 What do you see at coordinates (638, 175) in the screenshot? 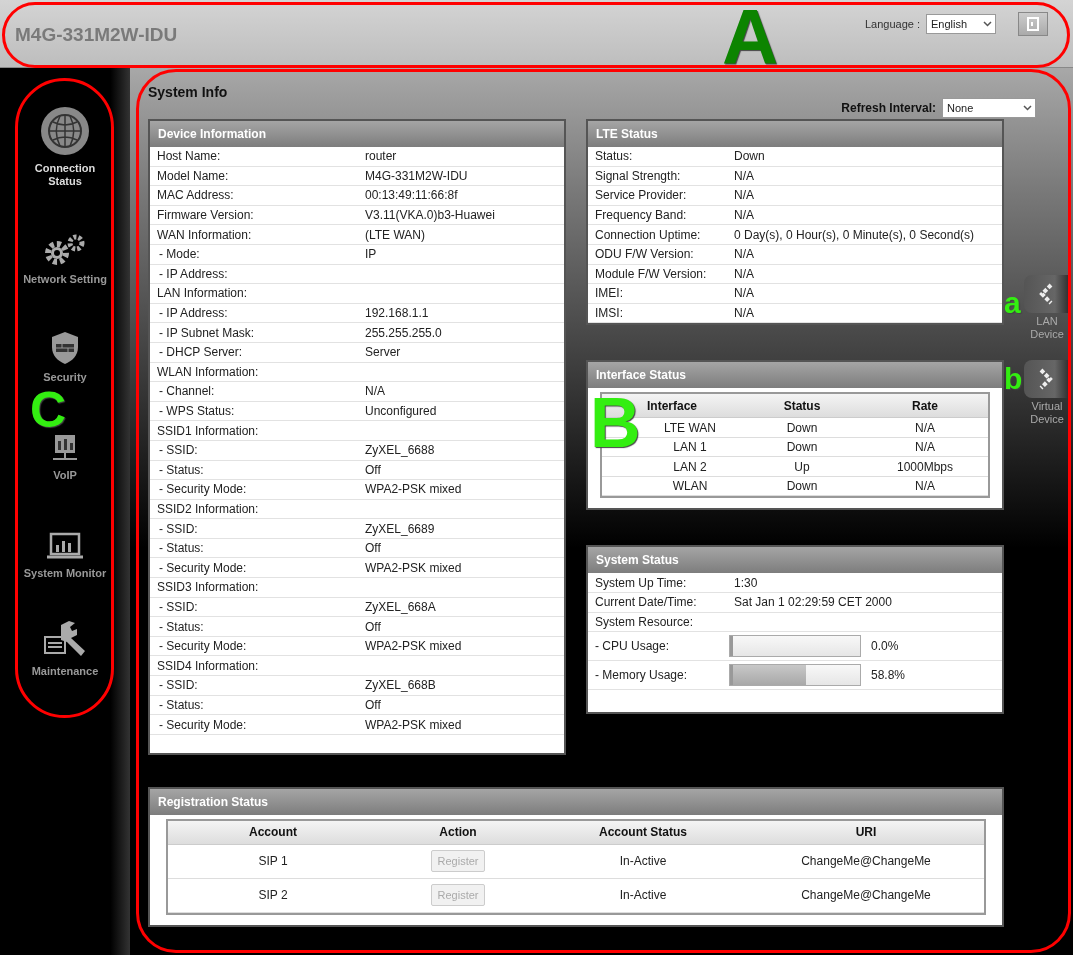
I see `field-label: Signal Strength:` at bounding box center [638, 175].